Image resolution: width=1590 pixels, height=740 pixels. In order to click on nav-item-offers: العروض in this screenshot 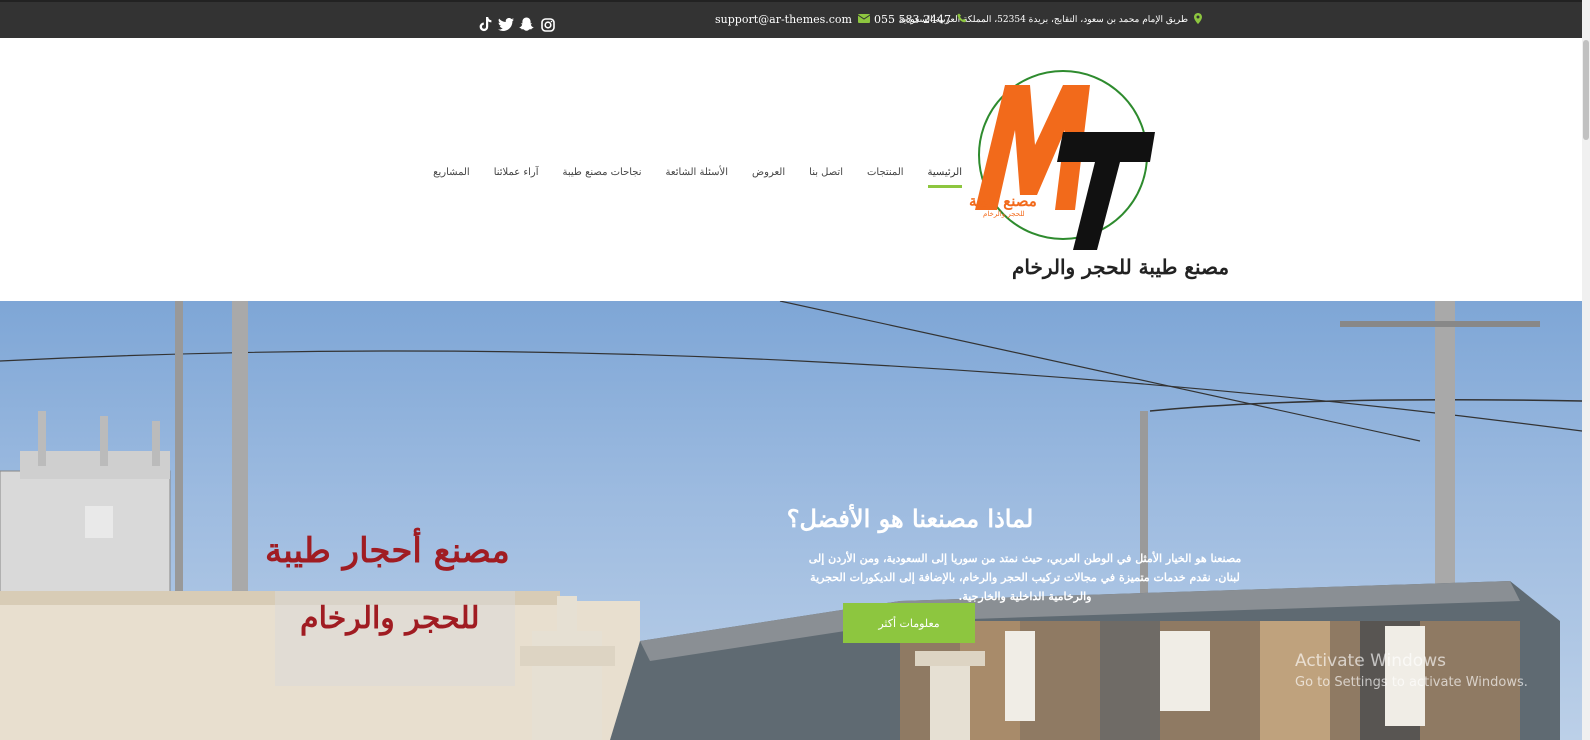, I will do `click(768, 172)`.